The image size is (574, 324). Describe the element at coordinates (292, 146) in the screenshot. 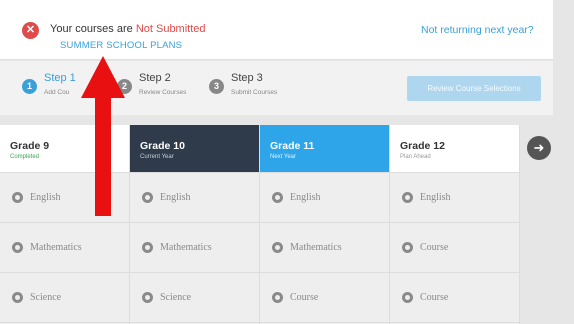

I see `grade-name: Grade 11` at that location.